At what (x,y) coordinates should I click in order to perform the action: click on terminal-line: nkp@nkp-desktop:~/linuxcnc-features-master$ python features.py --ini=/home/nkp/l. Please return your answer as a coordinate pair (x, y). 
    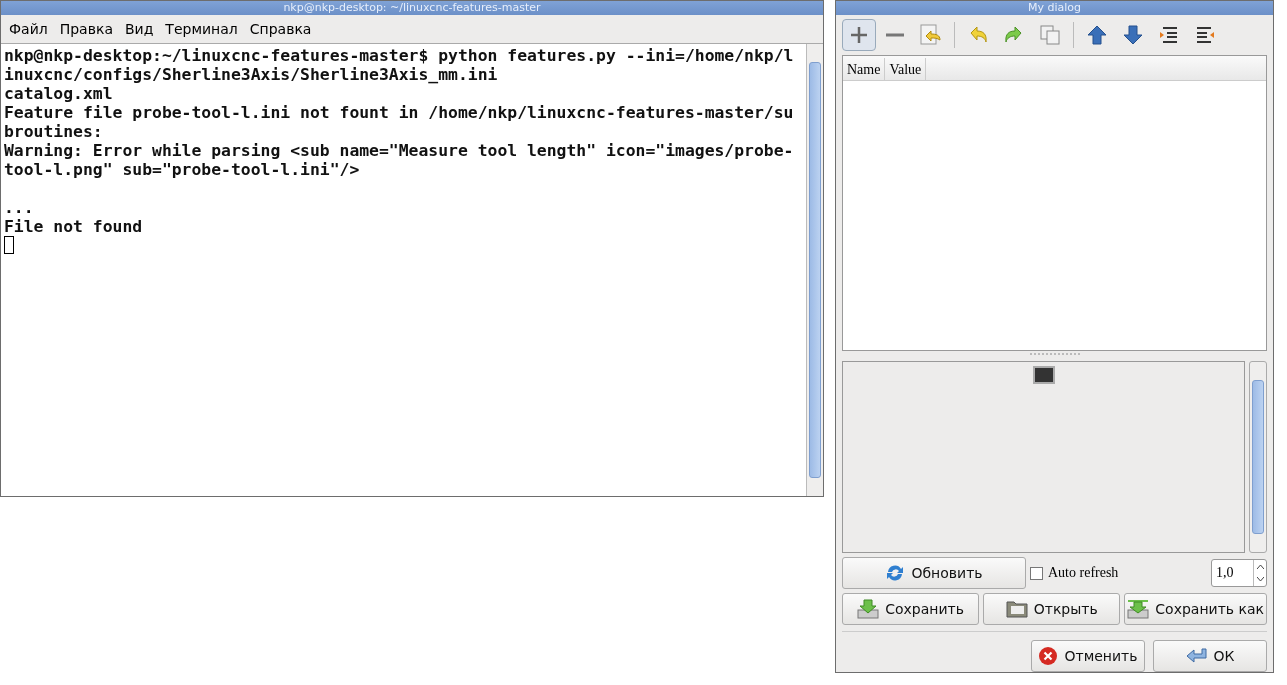
    Looking at the image, I should click on (399, 55).